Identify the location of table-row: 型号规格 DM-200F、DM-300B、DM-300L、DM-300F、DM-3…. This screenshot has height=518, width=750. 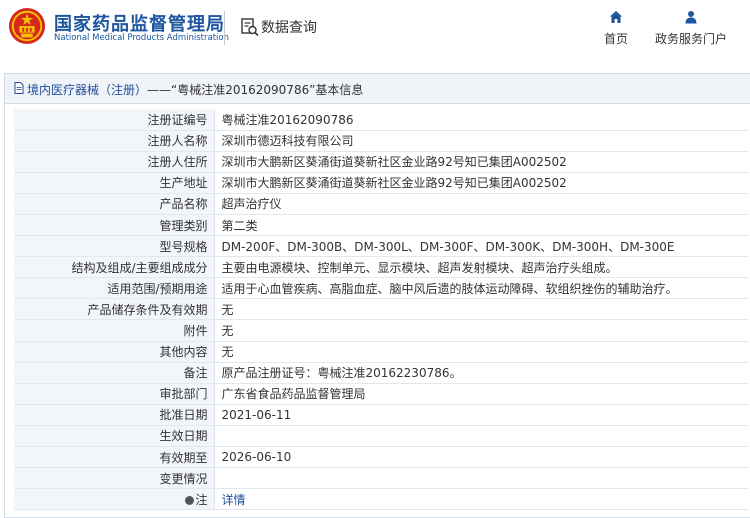
(381, 246).